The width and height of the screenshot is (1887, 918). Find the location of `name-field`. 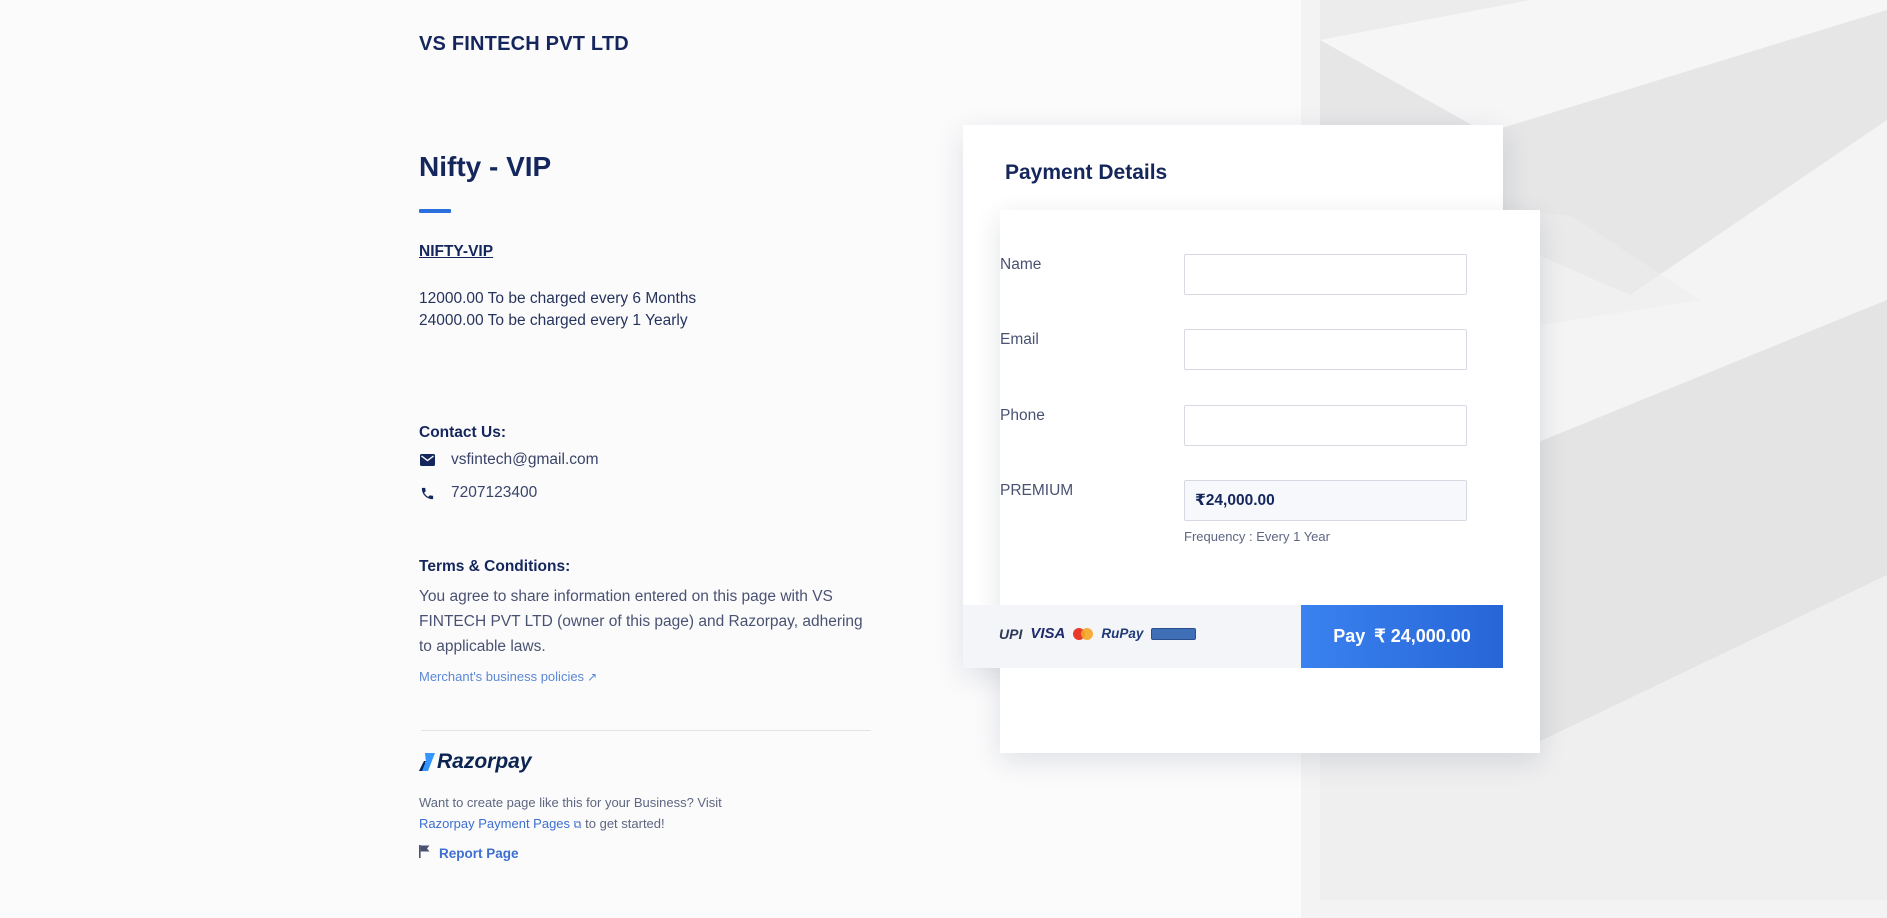

name-field is located at coordinates (1325, 274).